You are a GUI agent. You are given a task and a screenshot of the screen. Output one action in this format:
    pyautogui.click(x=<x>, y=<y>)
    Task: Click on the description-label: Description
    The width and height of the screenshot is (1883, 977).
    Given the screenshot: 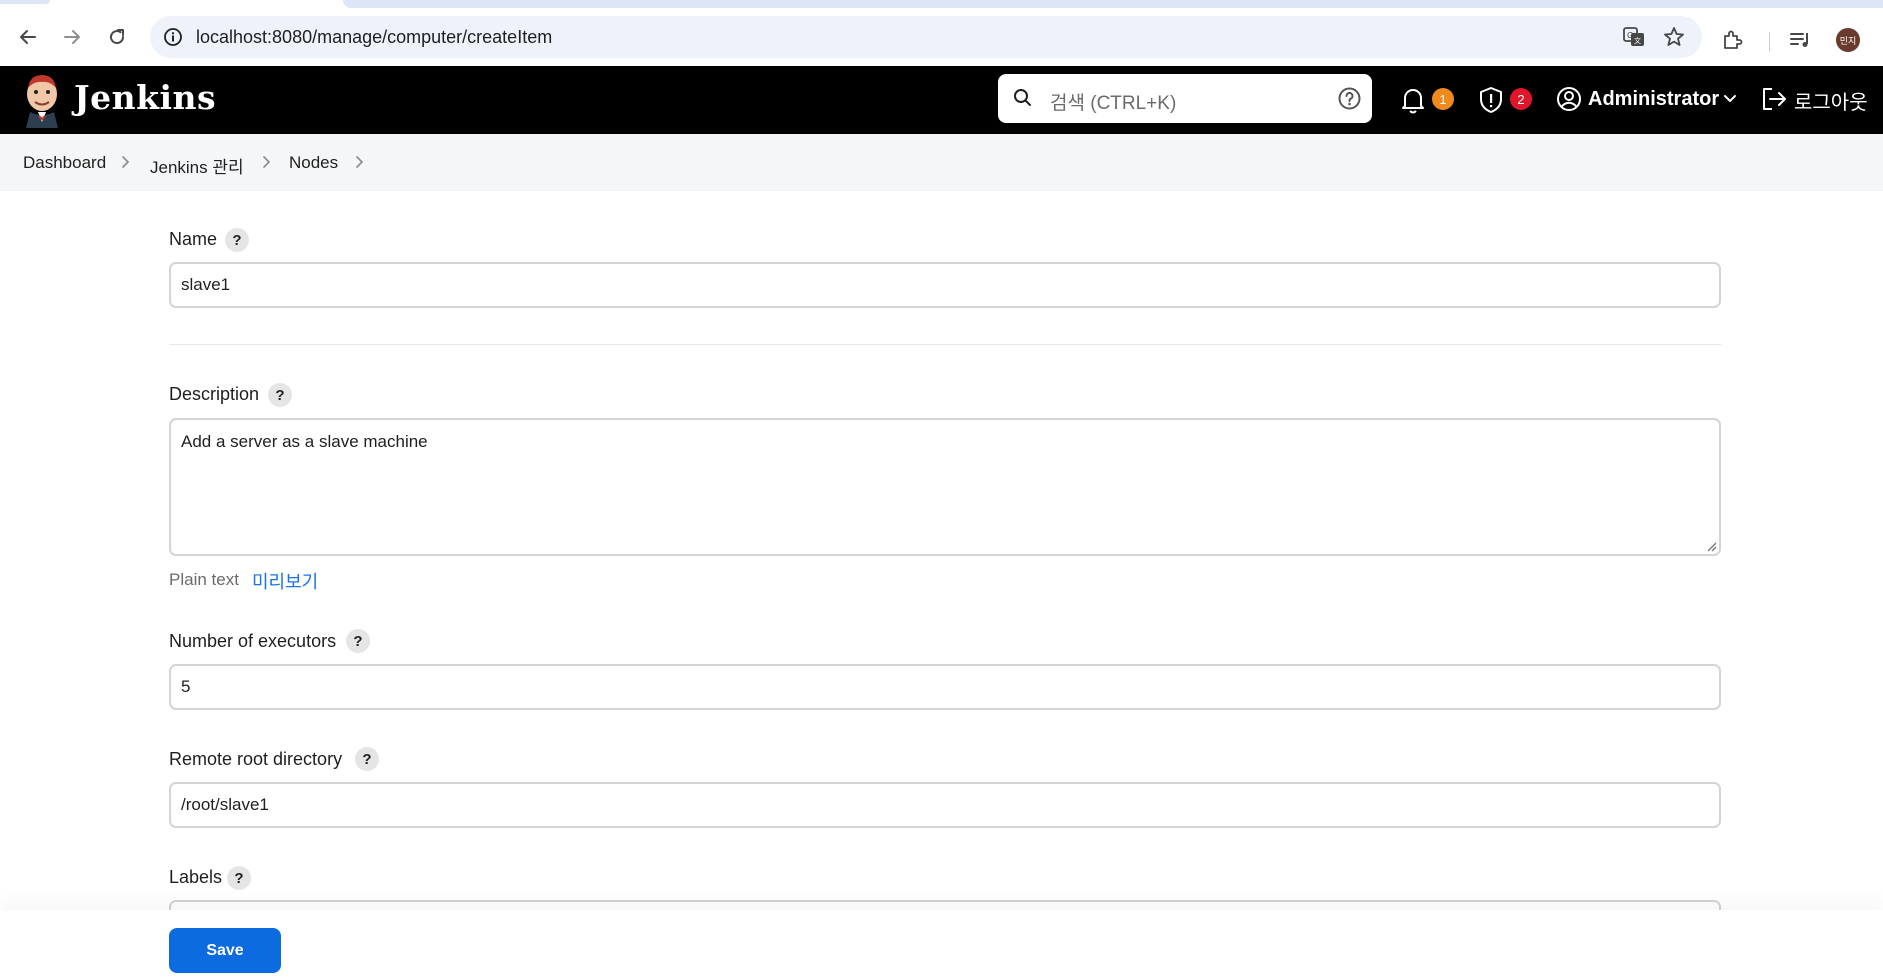 What is the action you would take?
    pyautogui.click(x=214, y=394)
    